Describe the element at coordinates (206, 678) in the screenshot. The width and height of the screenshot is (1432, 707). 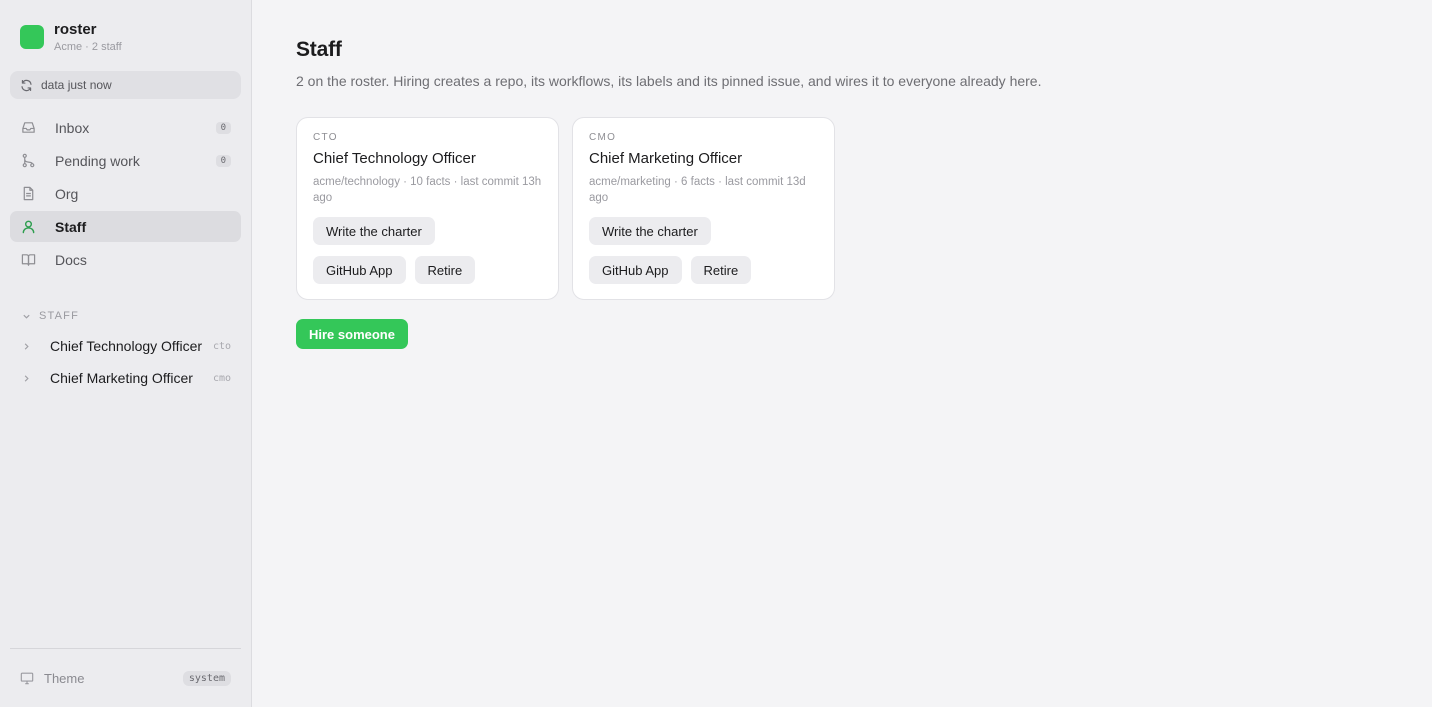
I see `theme-value: system` at that location.